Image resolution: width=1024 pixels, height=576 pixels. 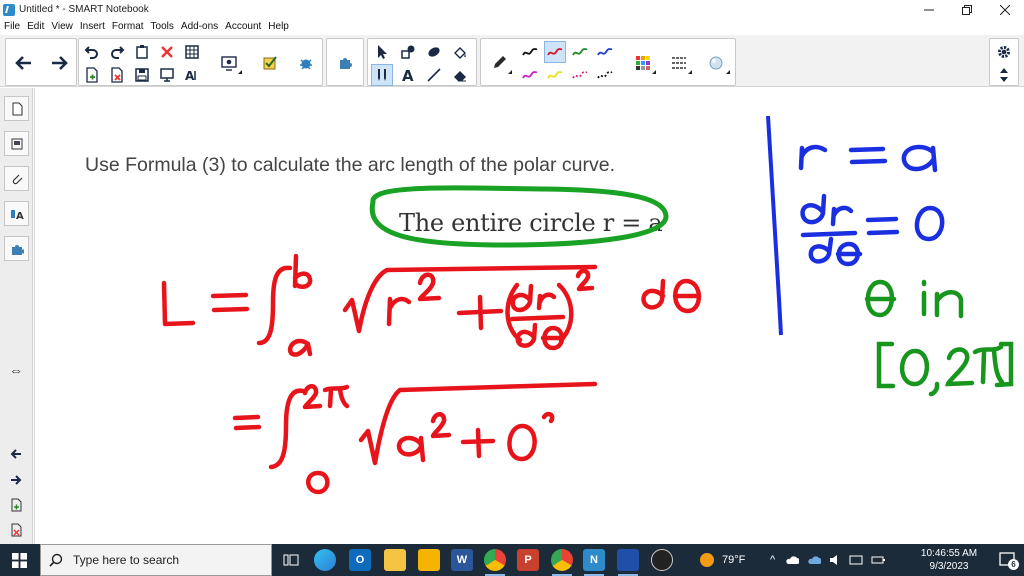 What do you see at coordinates (24, 63) in the screenshot?
I see `previous-page-button` at bounding box center [24, 63].